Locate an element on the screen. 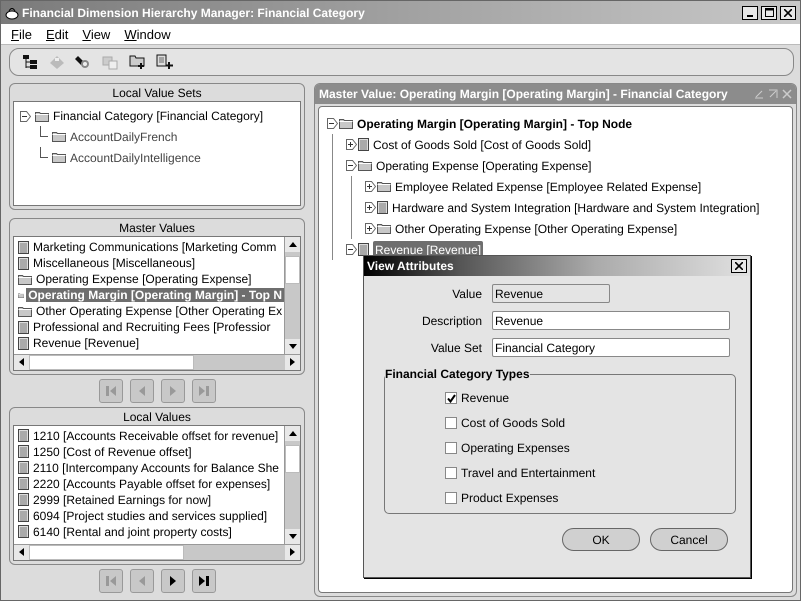  last-icon is located at coordinates (203, 580).